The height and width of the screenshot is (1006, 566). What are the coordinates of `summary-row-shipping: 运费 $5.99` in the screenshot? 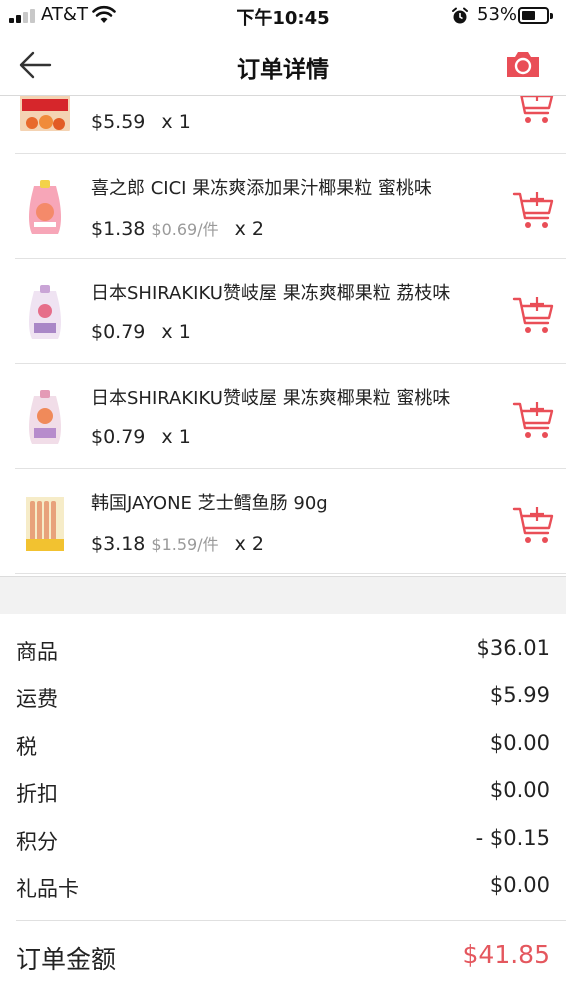 It's located at (283, 686).